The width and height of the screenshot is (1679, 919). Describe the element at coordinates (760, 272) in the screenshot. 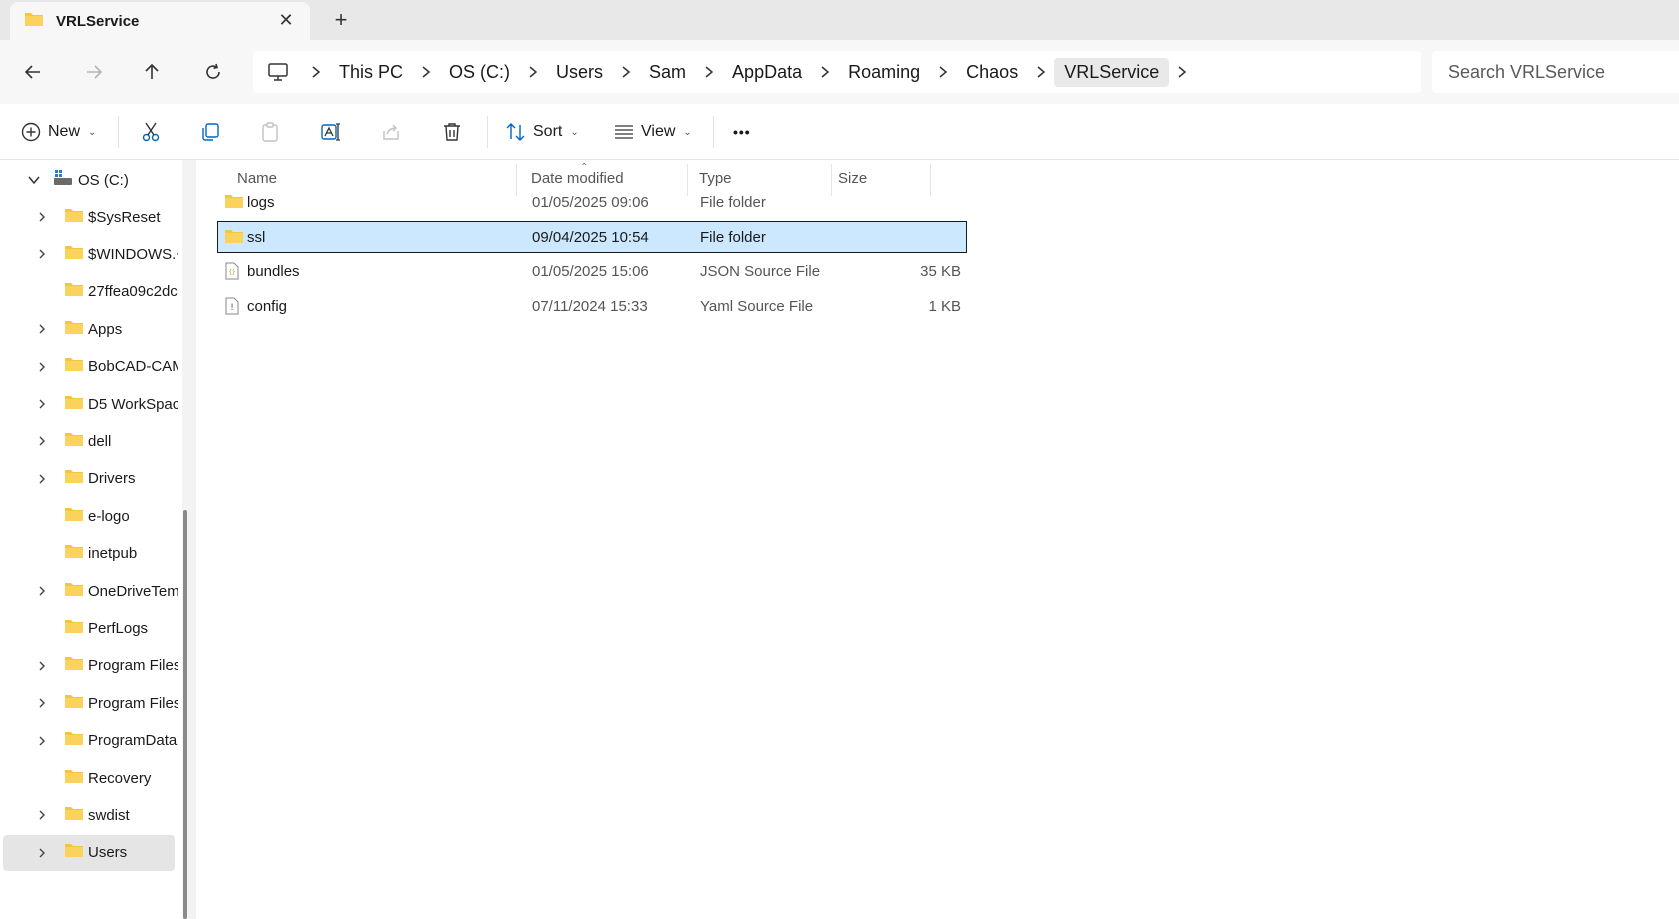

I see `file-type: JSON Source File` at that location.